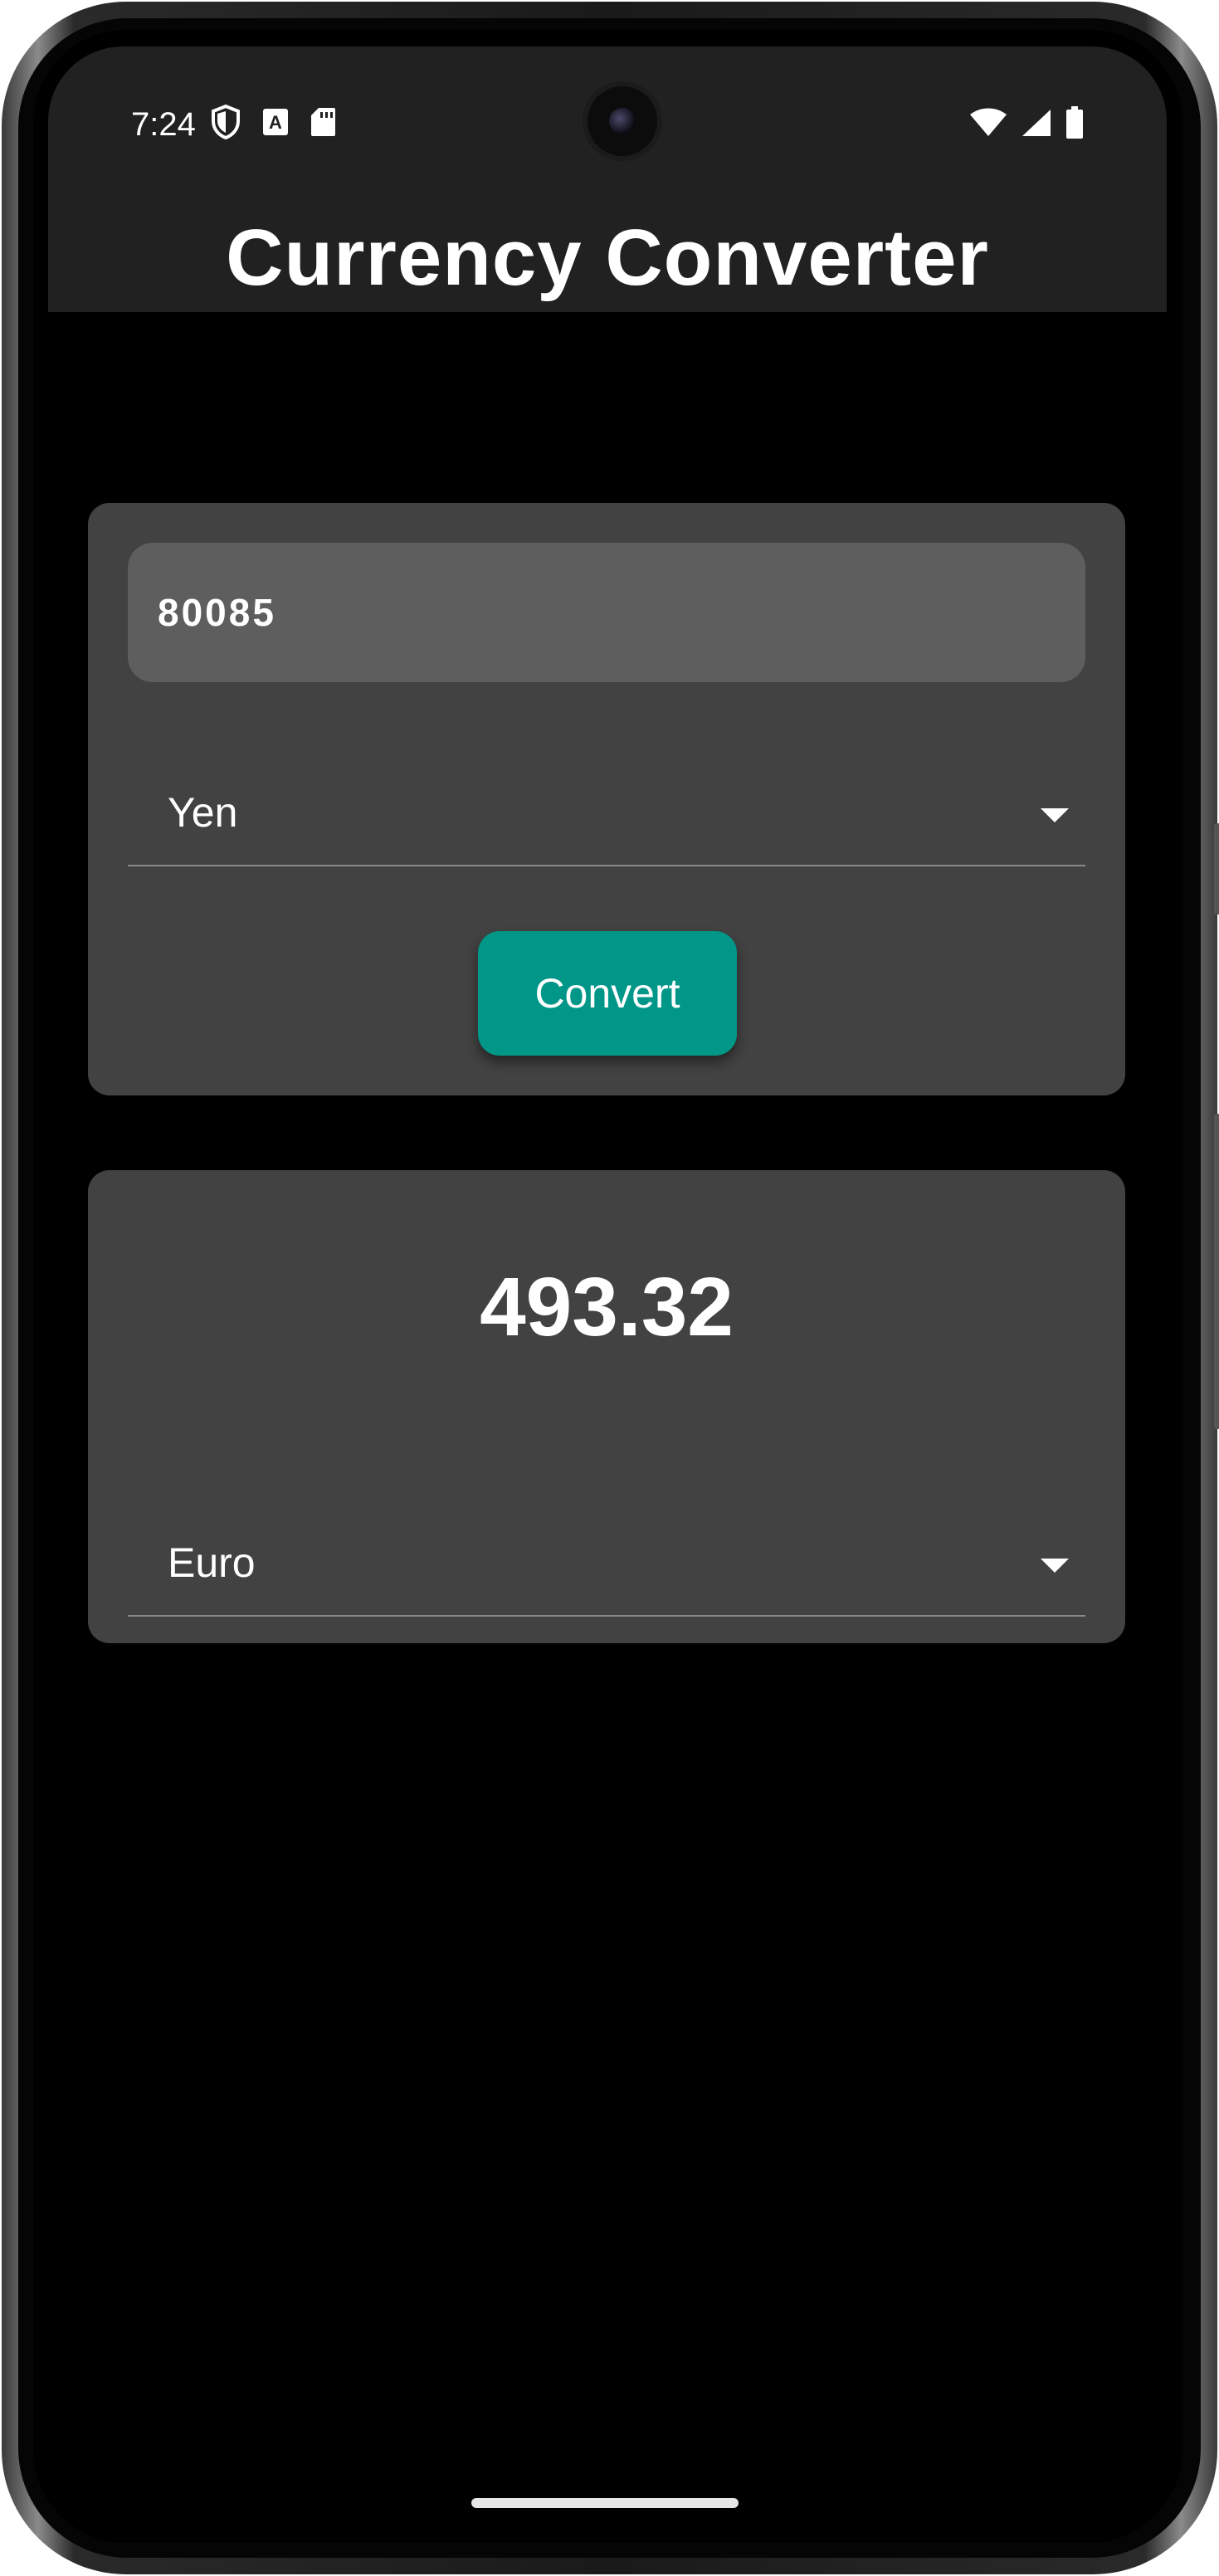  What do you see at coordinates (608, 258) in the screenshot?
I see `app-title: Currency Converter` at bounding box center [608, 258].